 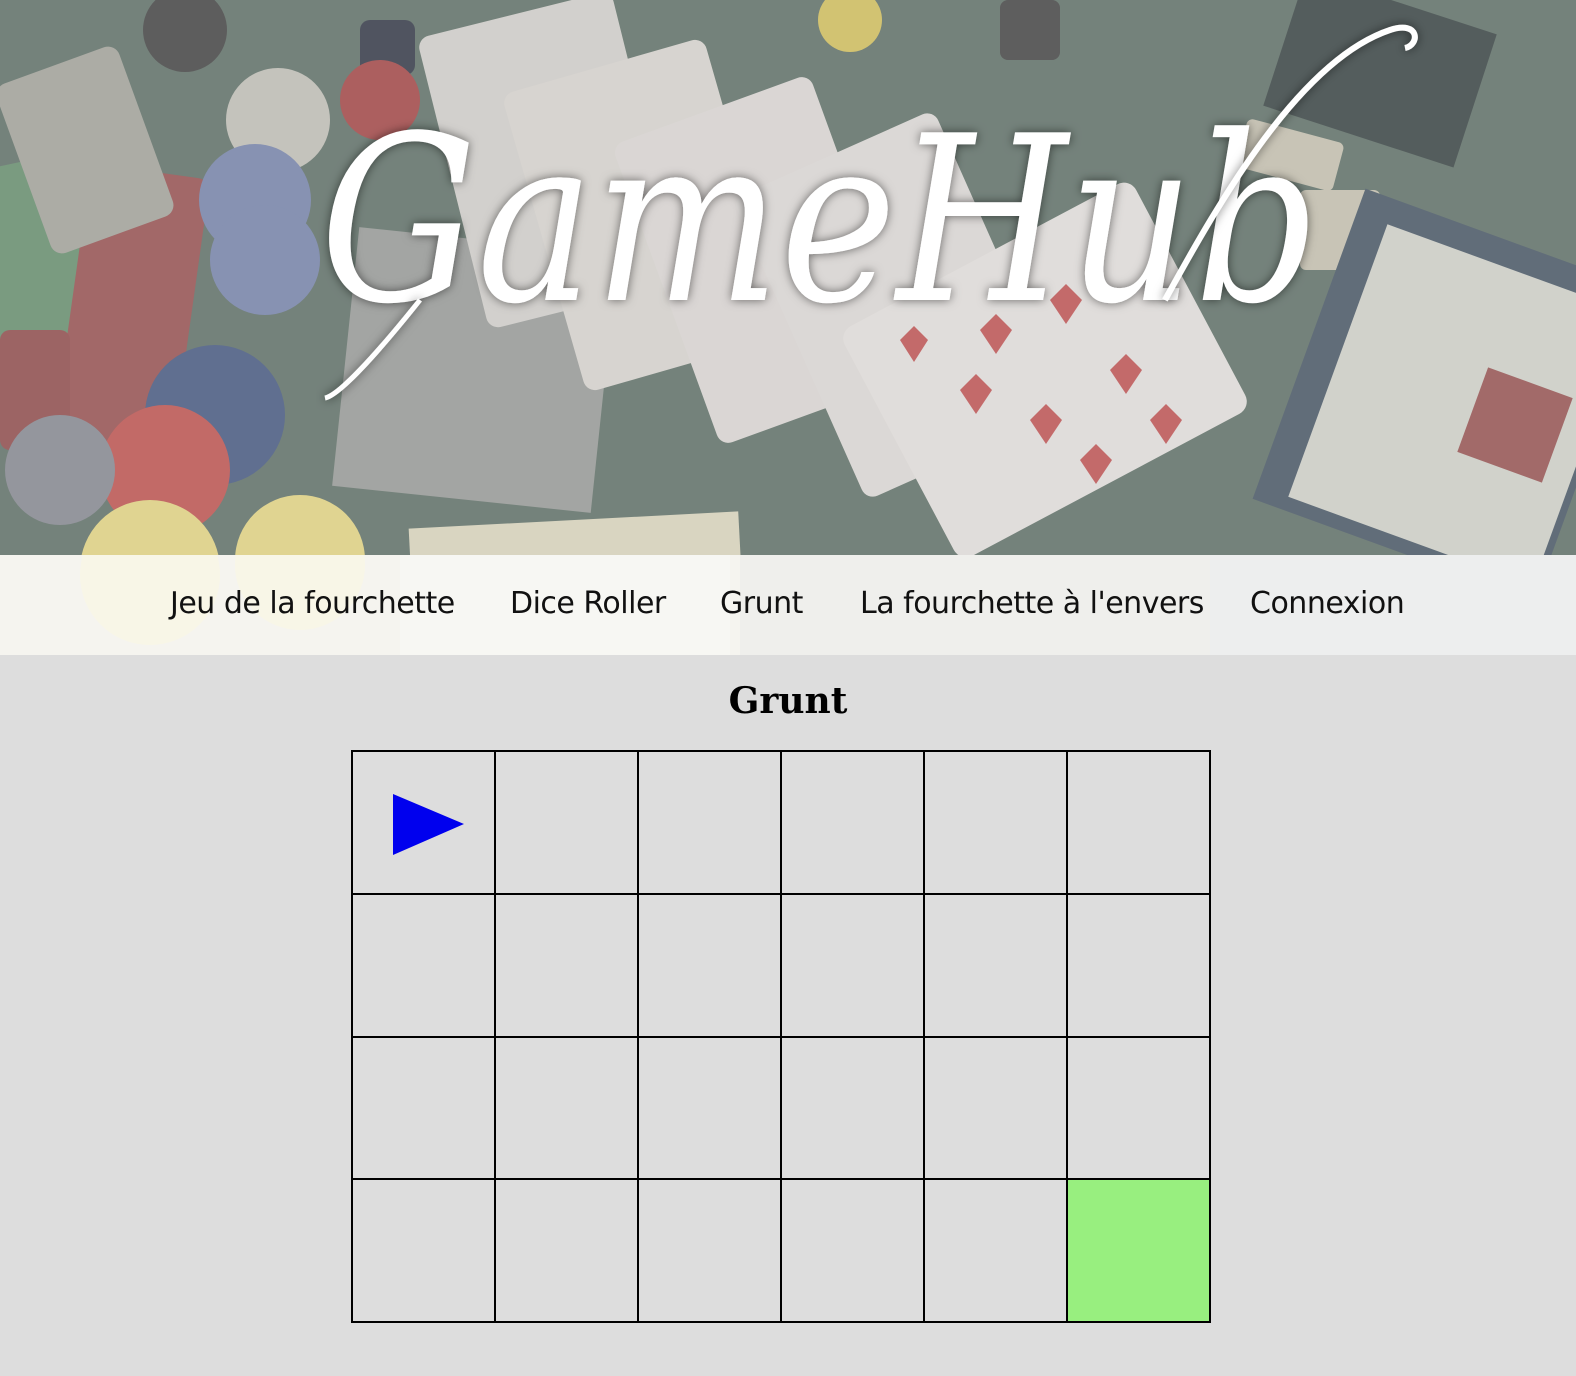 What do you see at coordinates (820, 221) in the screenshot?
I see `svg-text: GameHub` at bounding box center [820, 221].